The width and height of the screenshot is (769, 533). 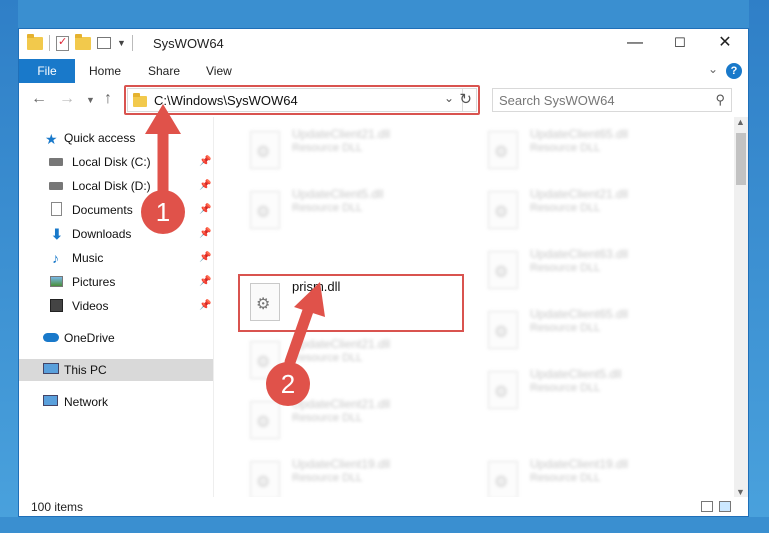 What do you see at coordinates (720, 100) in the screenshot?
I see `search-icon: ⚲` at bounding box center [720, 100].